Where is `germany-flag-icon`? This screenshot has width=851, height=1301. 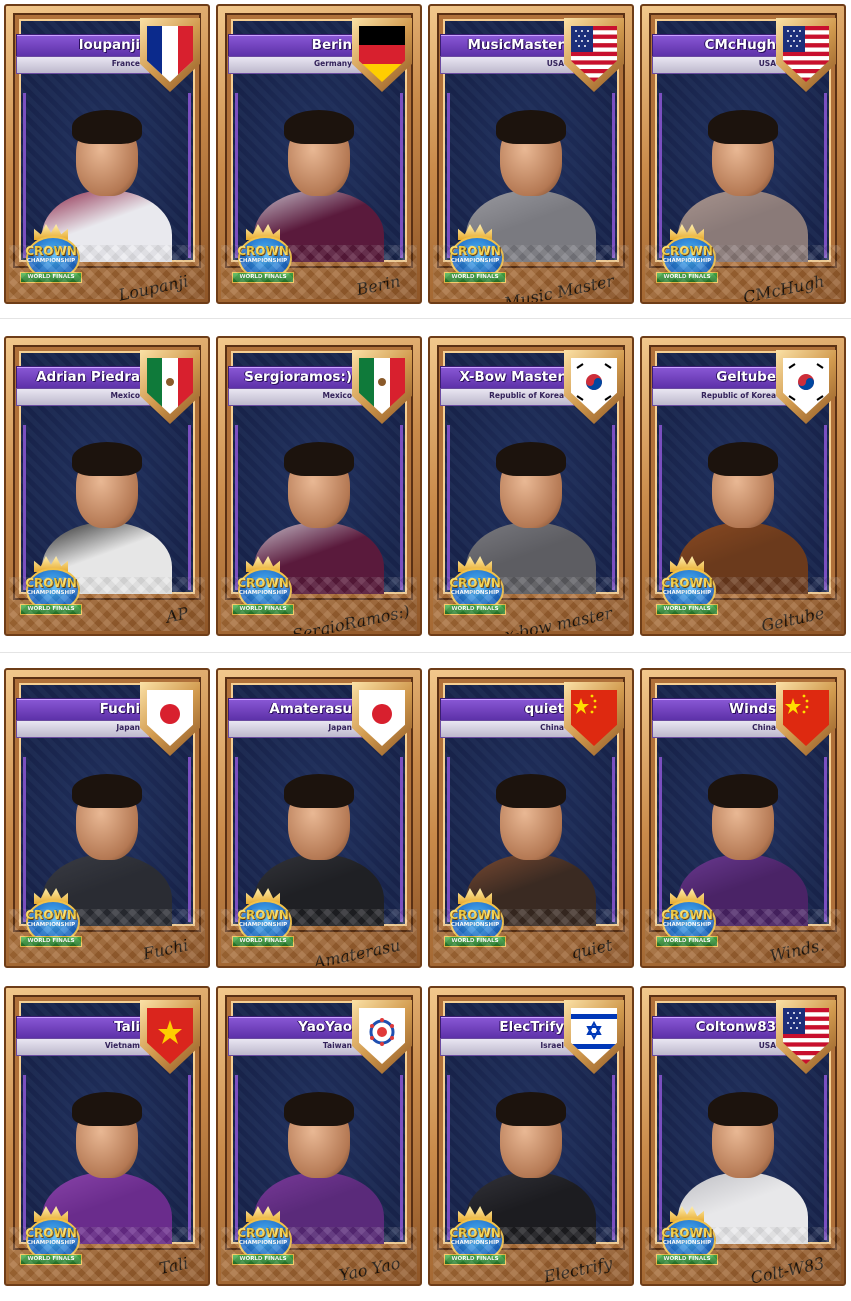
germany-flag-icon is located at coordinates (382, 54).